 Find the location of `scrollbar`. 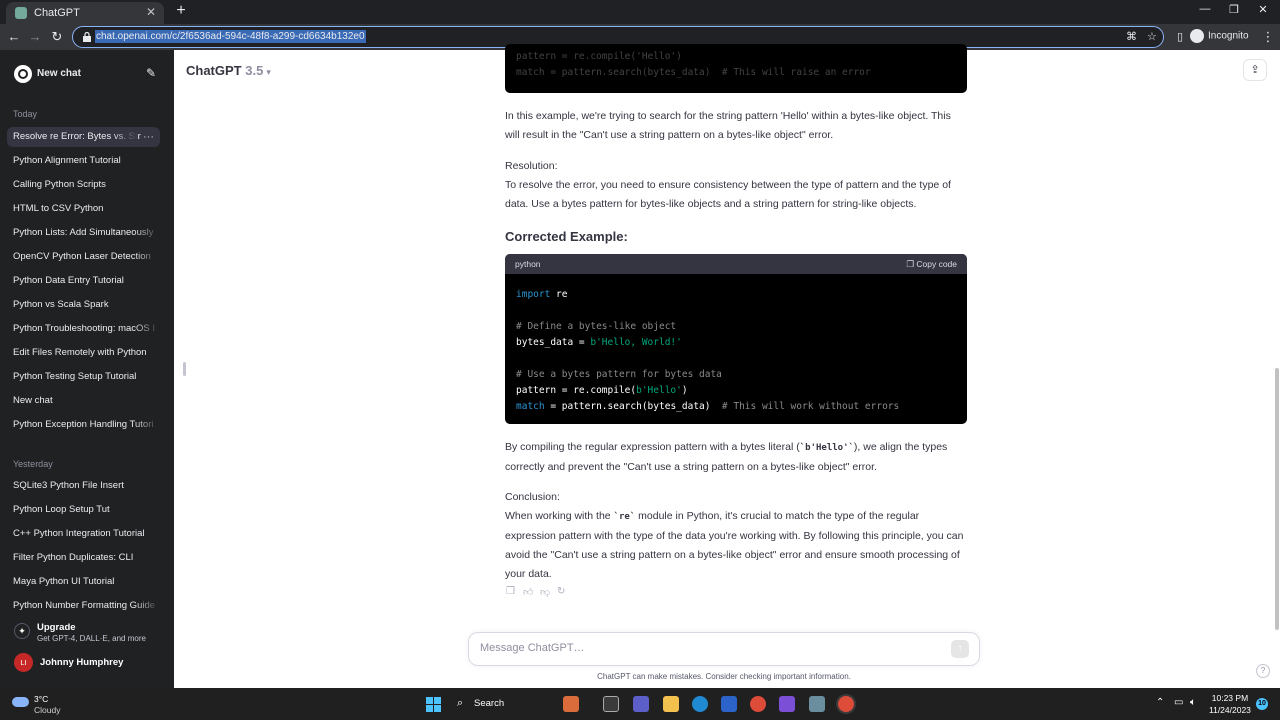

scrollbar is located at coordinates (1277, 499).